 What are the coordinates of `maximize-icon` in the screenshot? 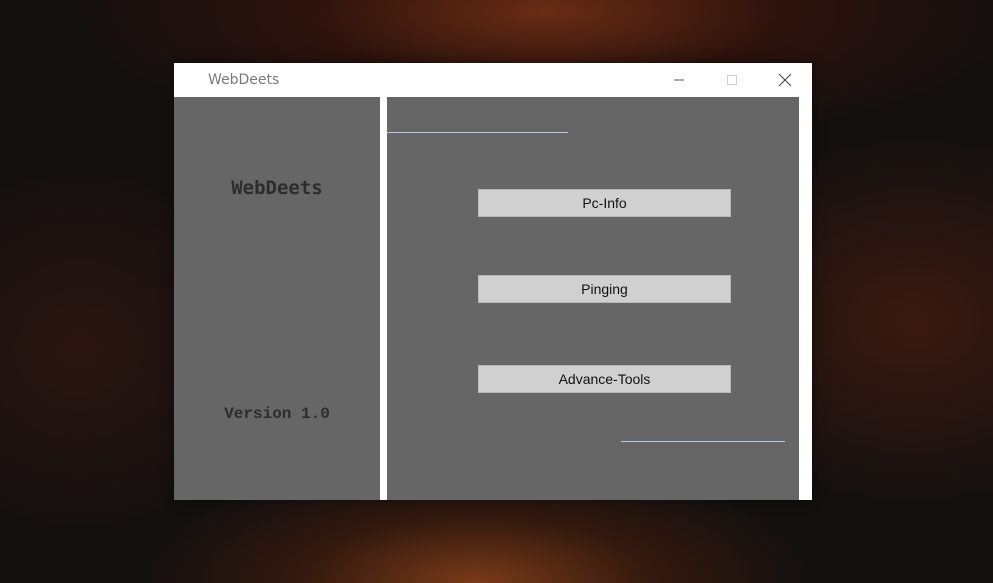 It's located at (732, 80).